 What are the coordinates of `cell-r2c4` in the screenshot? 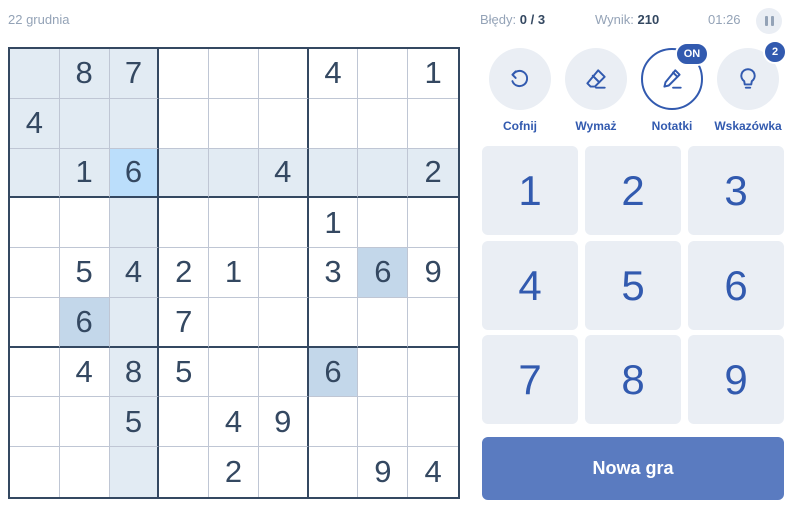 It's located at (184, 123).